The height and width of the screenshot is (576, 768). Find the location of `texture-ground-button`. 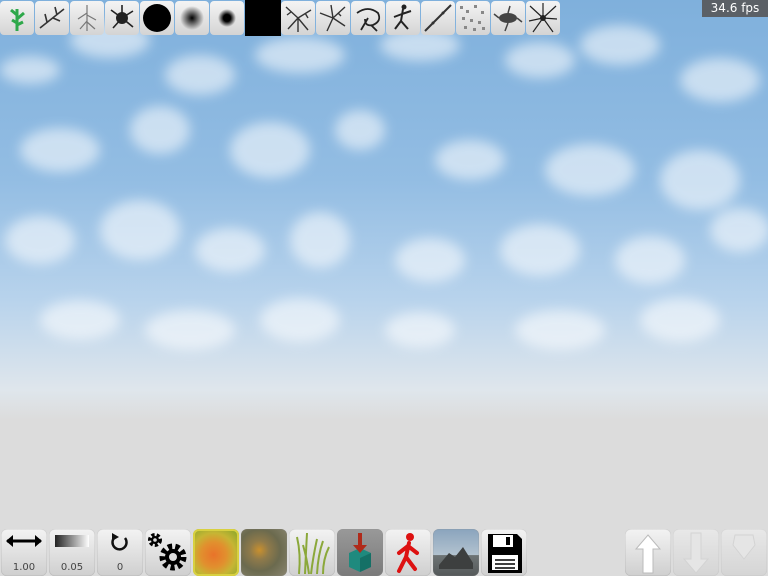

texture-ground-button is located at coordinates (264, 552).